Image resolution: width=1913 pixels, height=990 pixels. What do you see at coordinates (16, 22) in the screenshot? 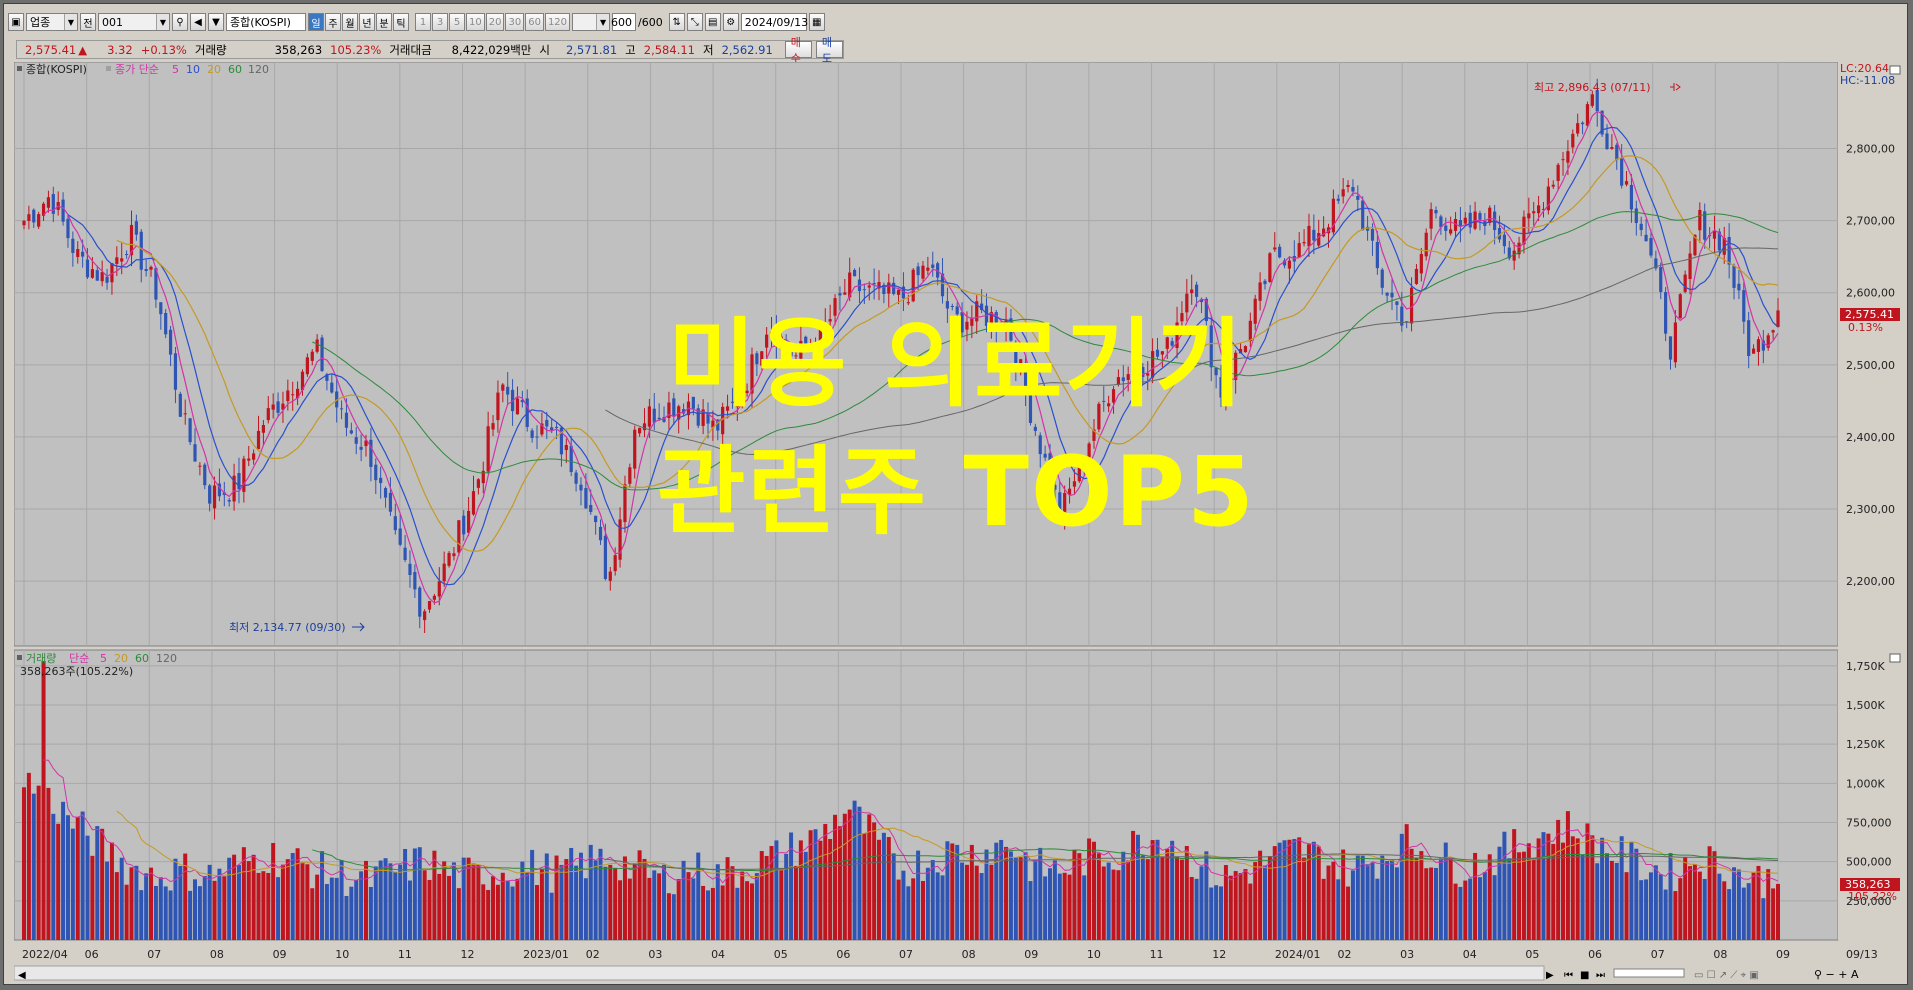
I see `window-icon: ▣` at bounding box center [16, 22].